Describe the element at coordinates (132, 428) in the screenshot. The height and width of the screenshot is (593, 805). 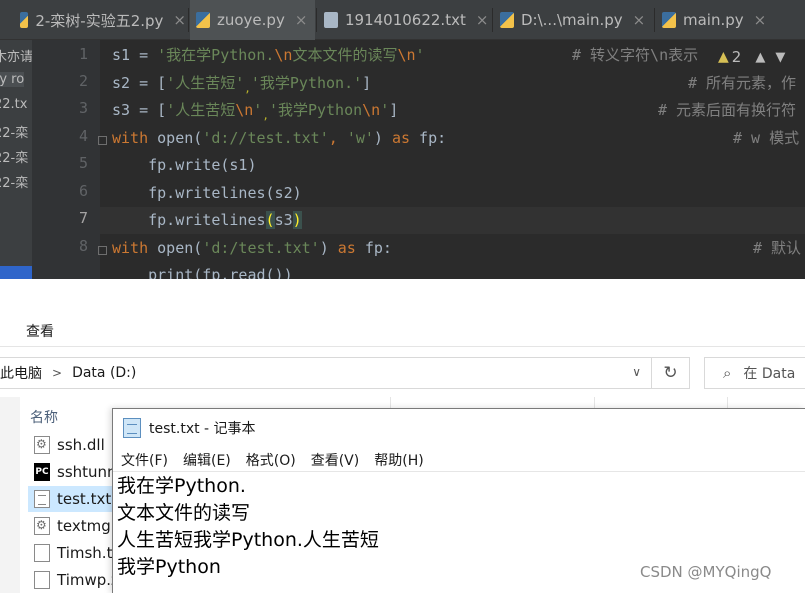
I see `notepad-icon` at that location.